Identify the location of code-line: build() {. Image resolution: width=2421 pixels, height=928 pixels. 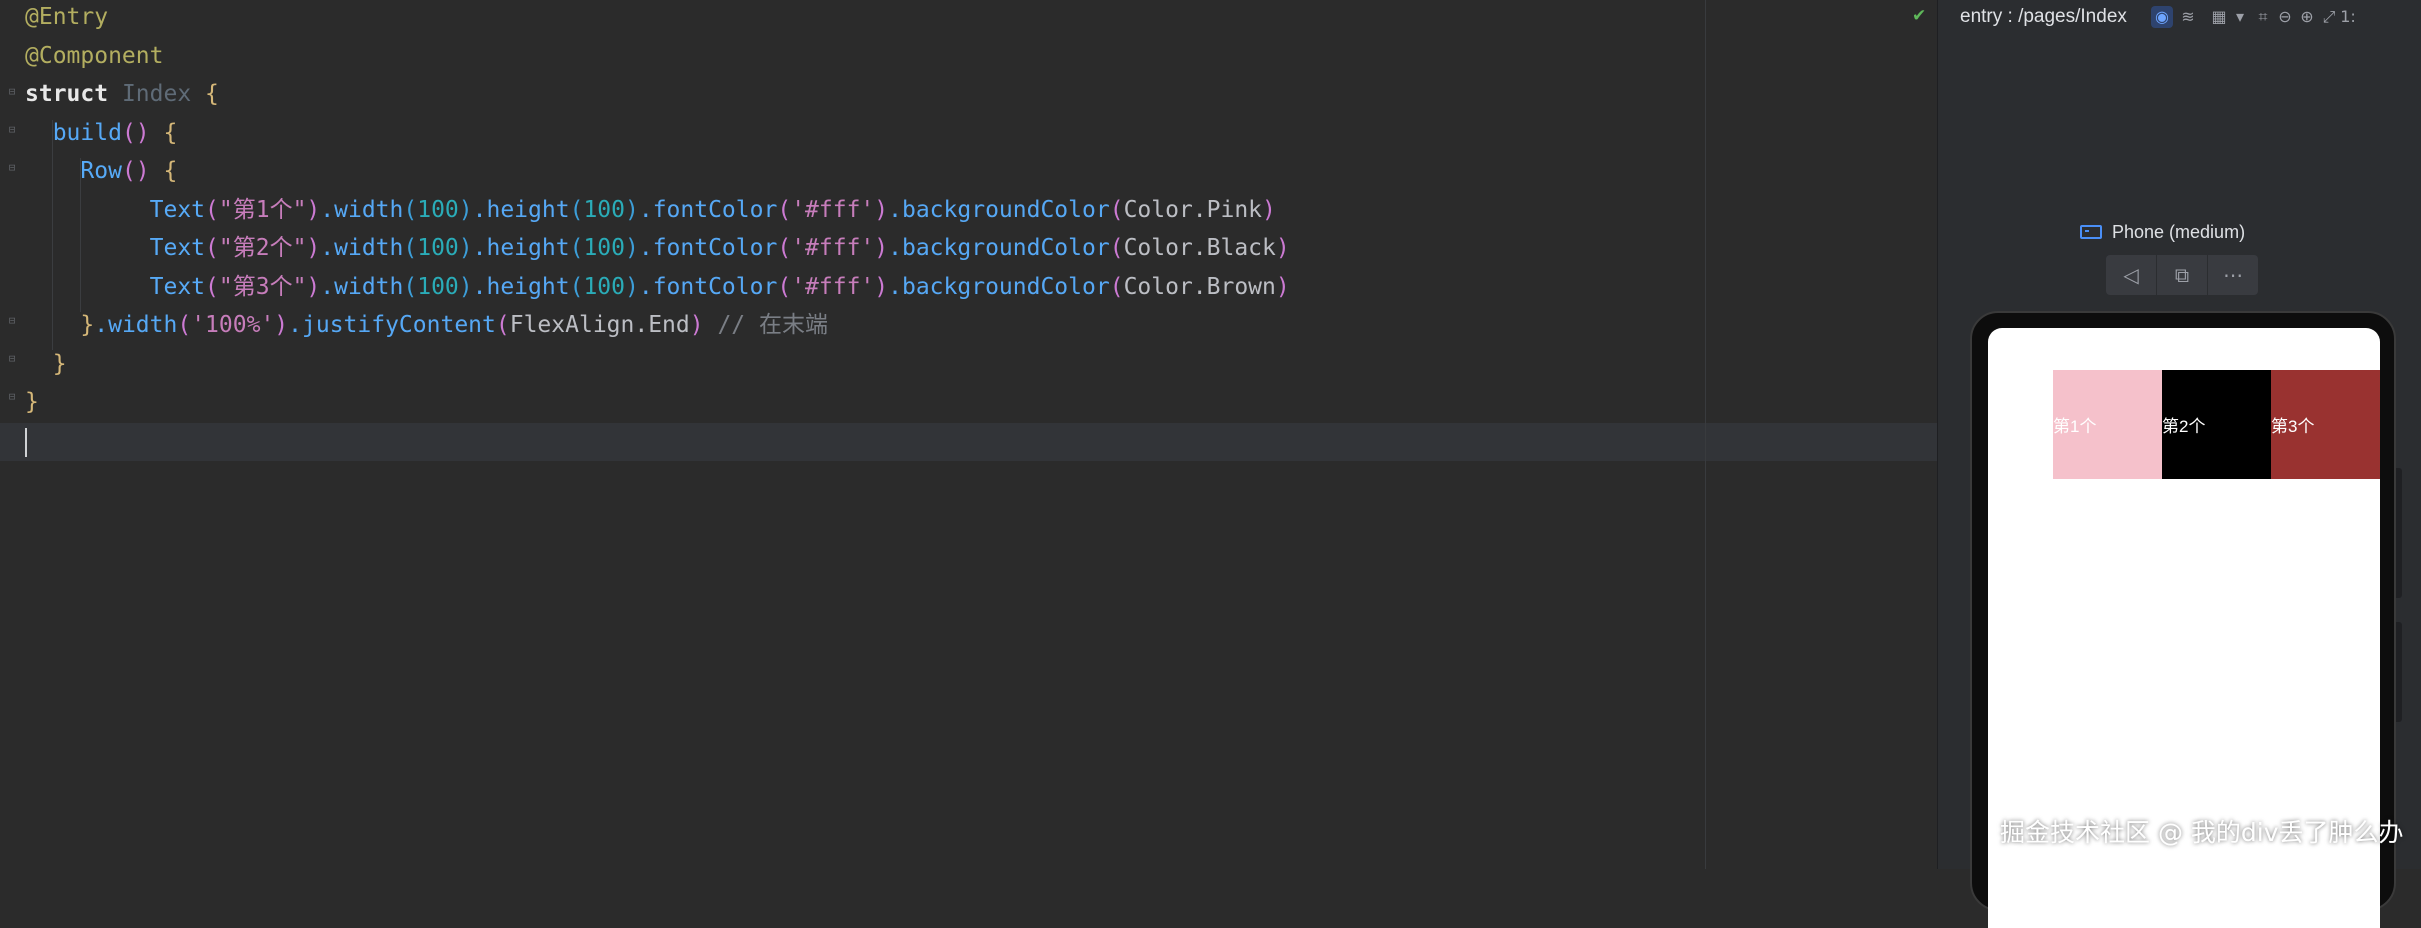
(101, 133).